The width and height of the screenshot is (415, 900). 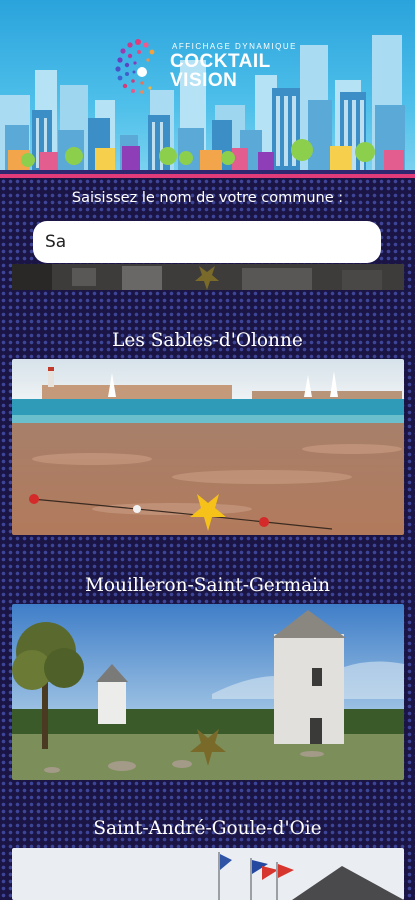 What do you see at coordinates (234, 46) in the screenshot?
I see `logo-tagline: AFFICHAGE DYNAMIQUE` at bounding box center [234, 46].